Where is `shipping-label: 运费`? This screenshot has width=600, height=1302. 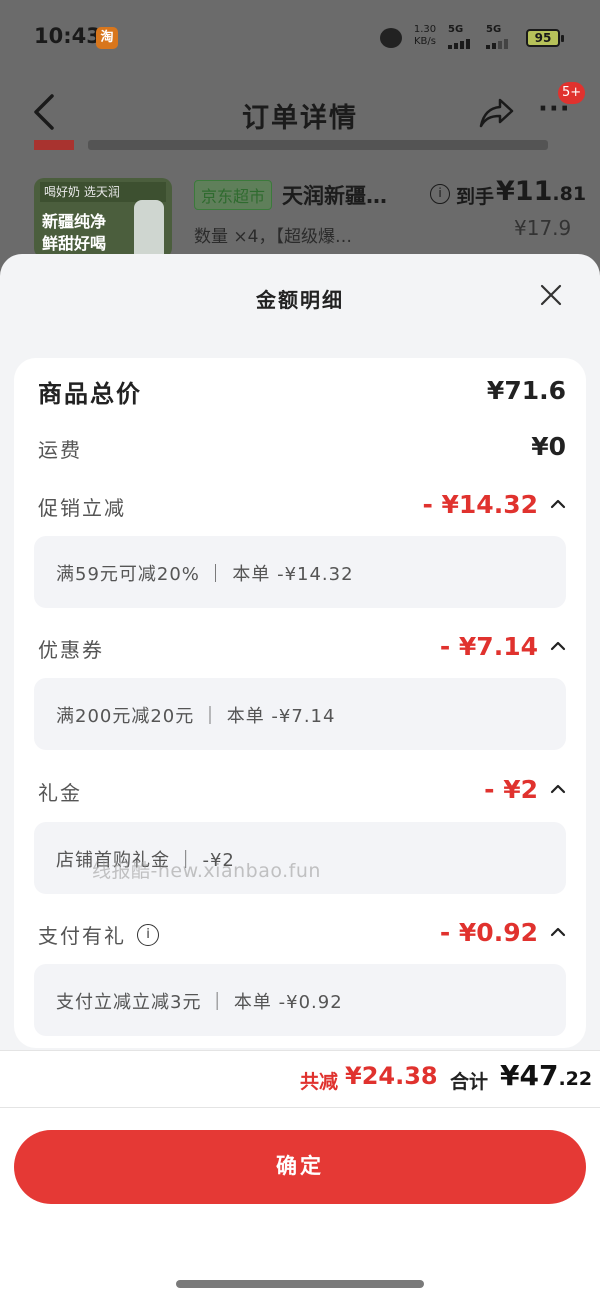 shipping-label: 运费 is located at coordinates (60, 450).